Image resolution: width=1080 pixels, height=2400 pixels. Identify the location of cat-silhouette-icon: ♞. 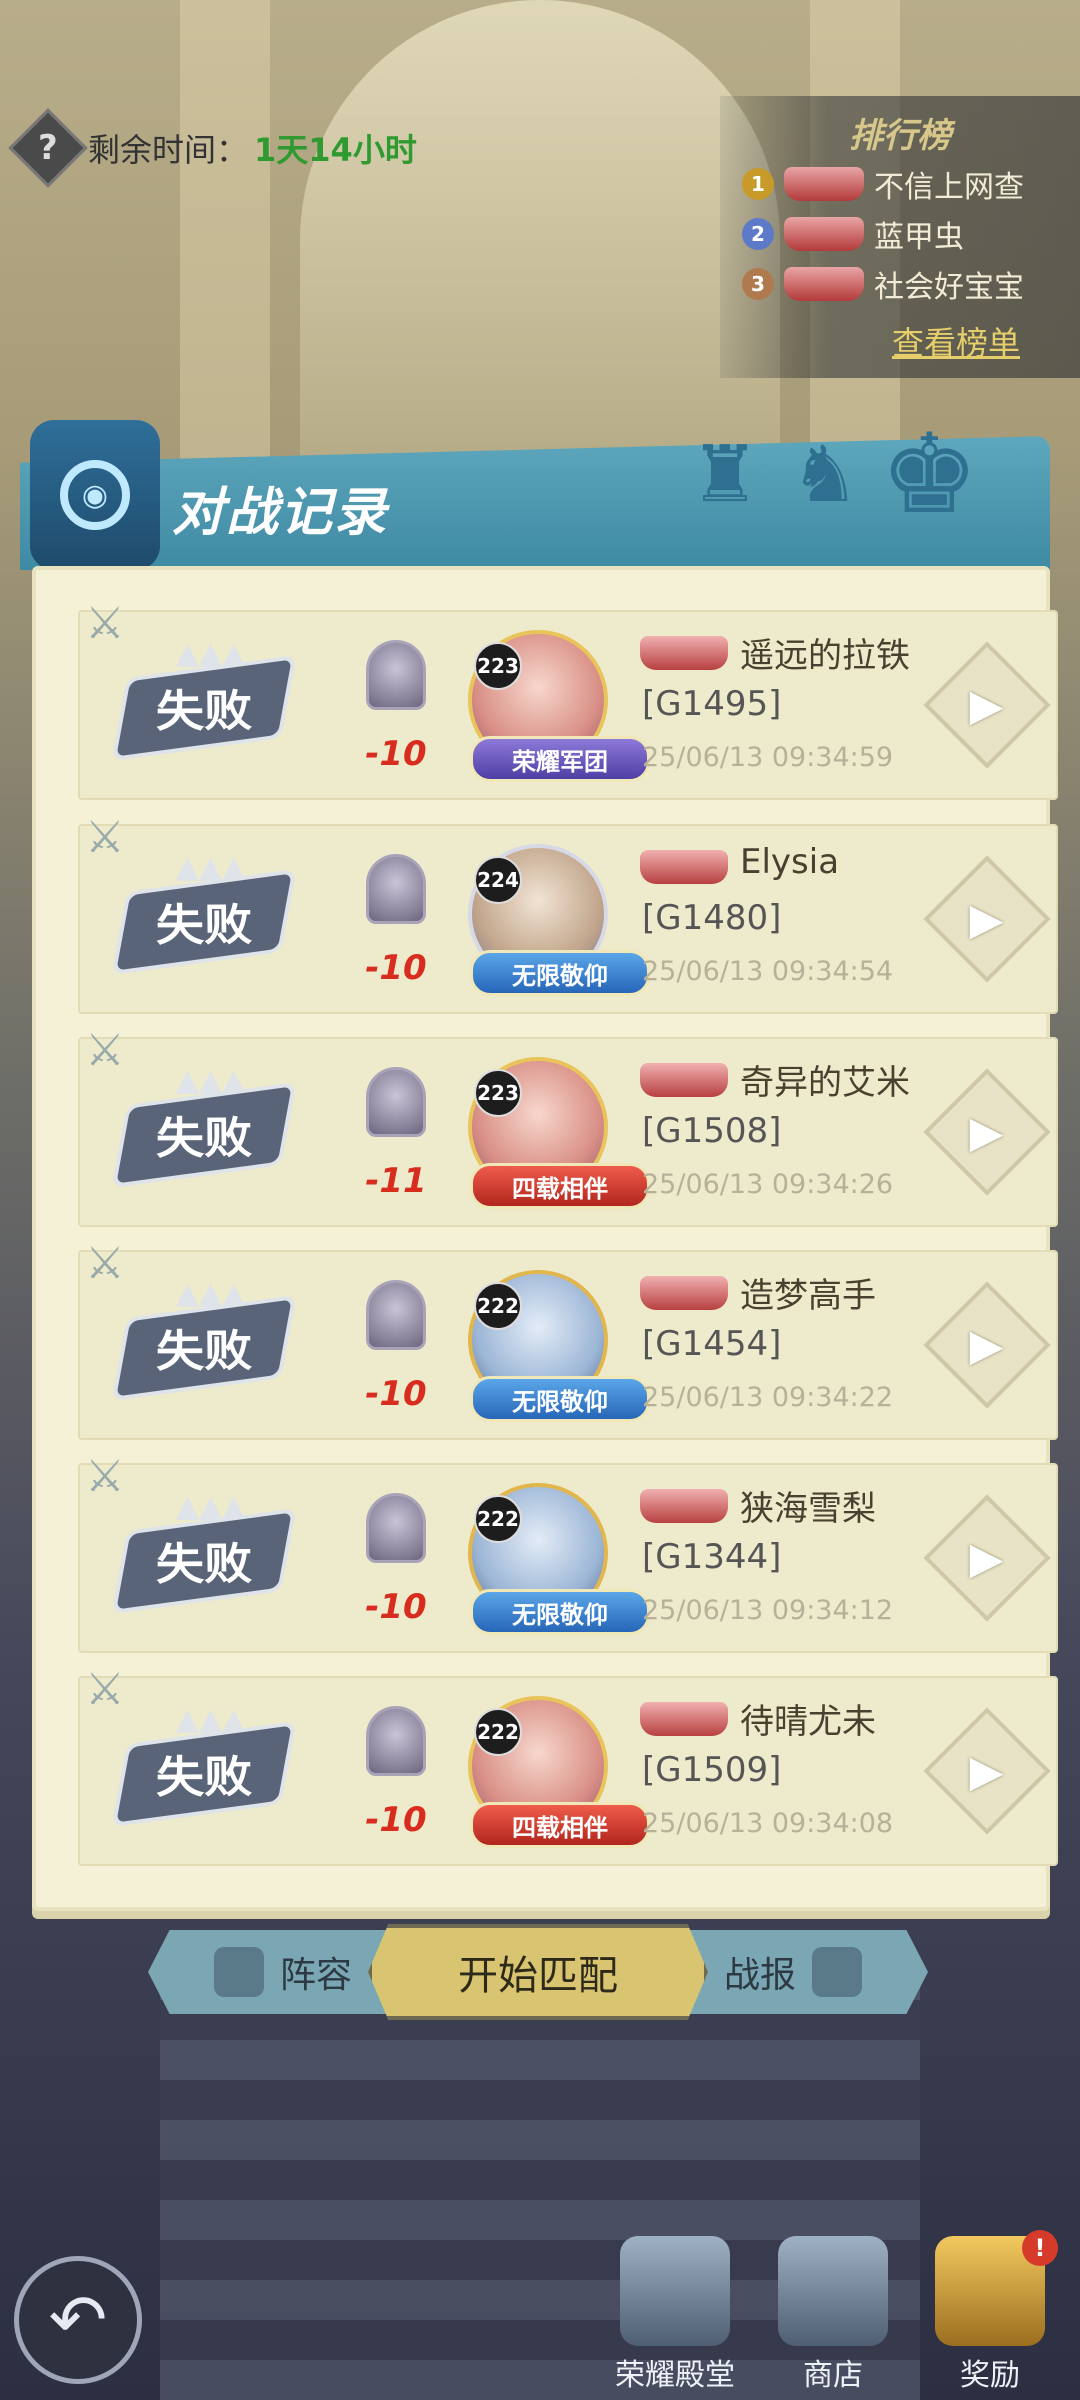
(825, 475).